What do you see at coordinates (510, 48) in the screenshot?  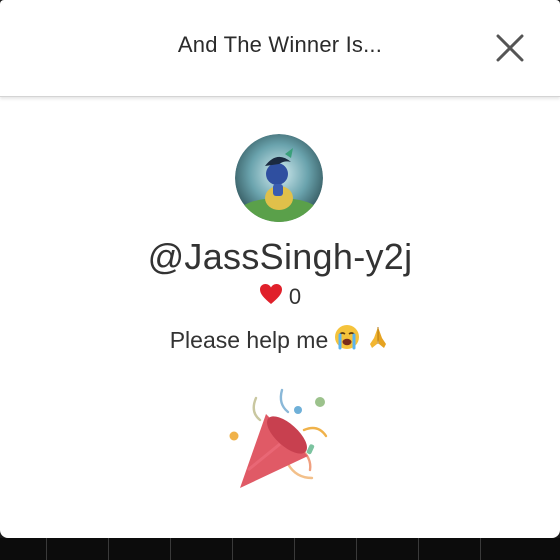 I see `close-icon` at bounding box center [510, 48].